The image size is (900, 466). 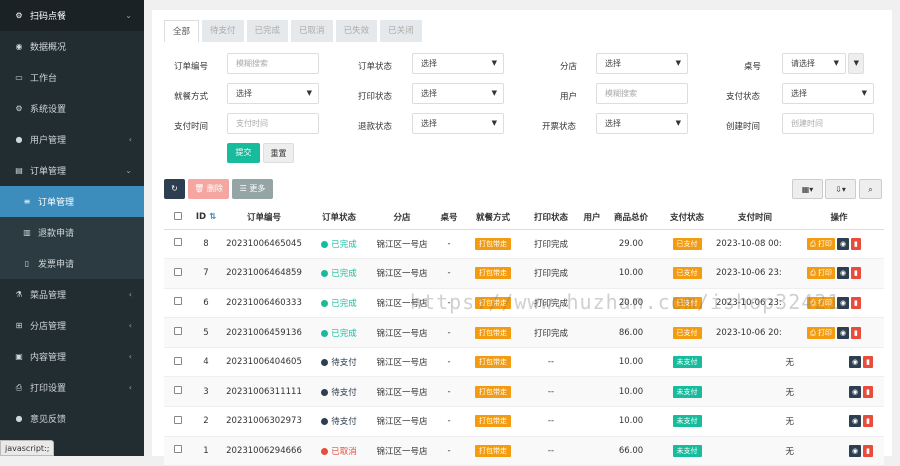 What do you see at coordinates (789, 422) in the screenshot?
I see `pay-time: 无` at bounding box center [789, 422].